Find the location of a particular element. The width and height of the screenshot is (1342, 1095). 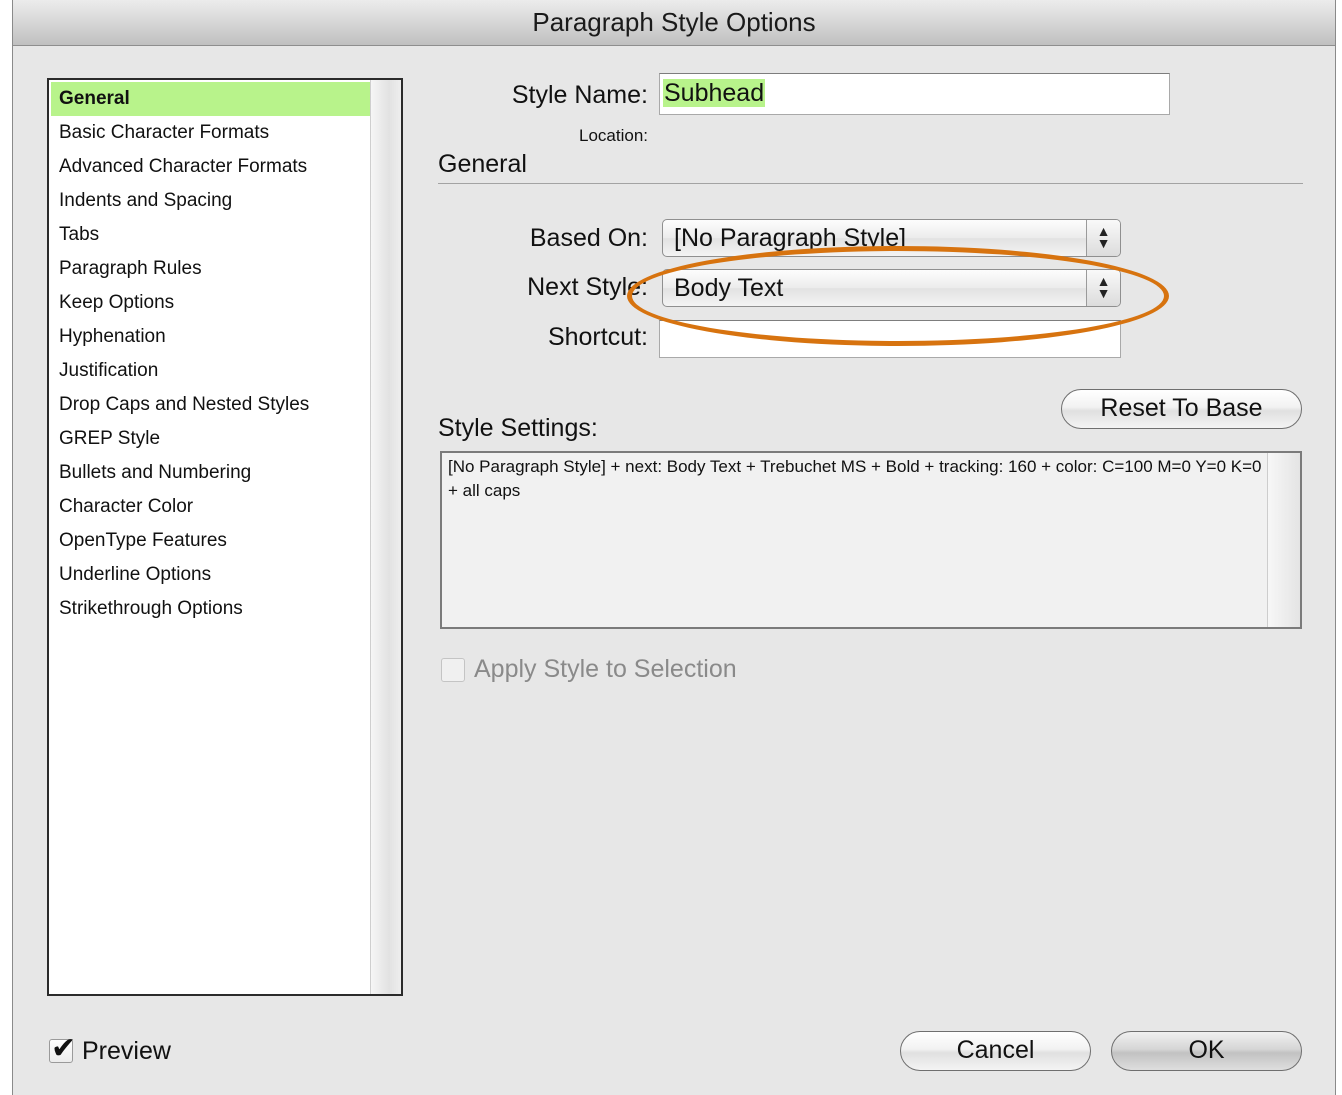

style-settings-scrollbar is located at coordinates (1283, 540).